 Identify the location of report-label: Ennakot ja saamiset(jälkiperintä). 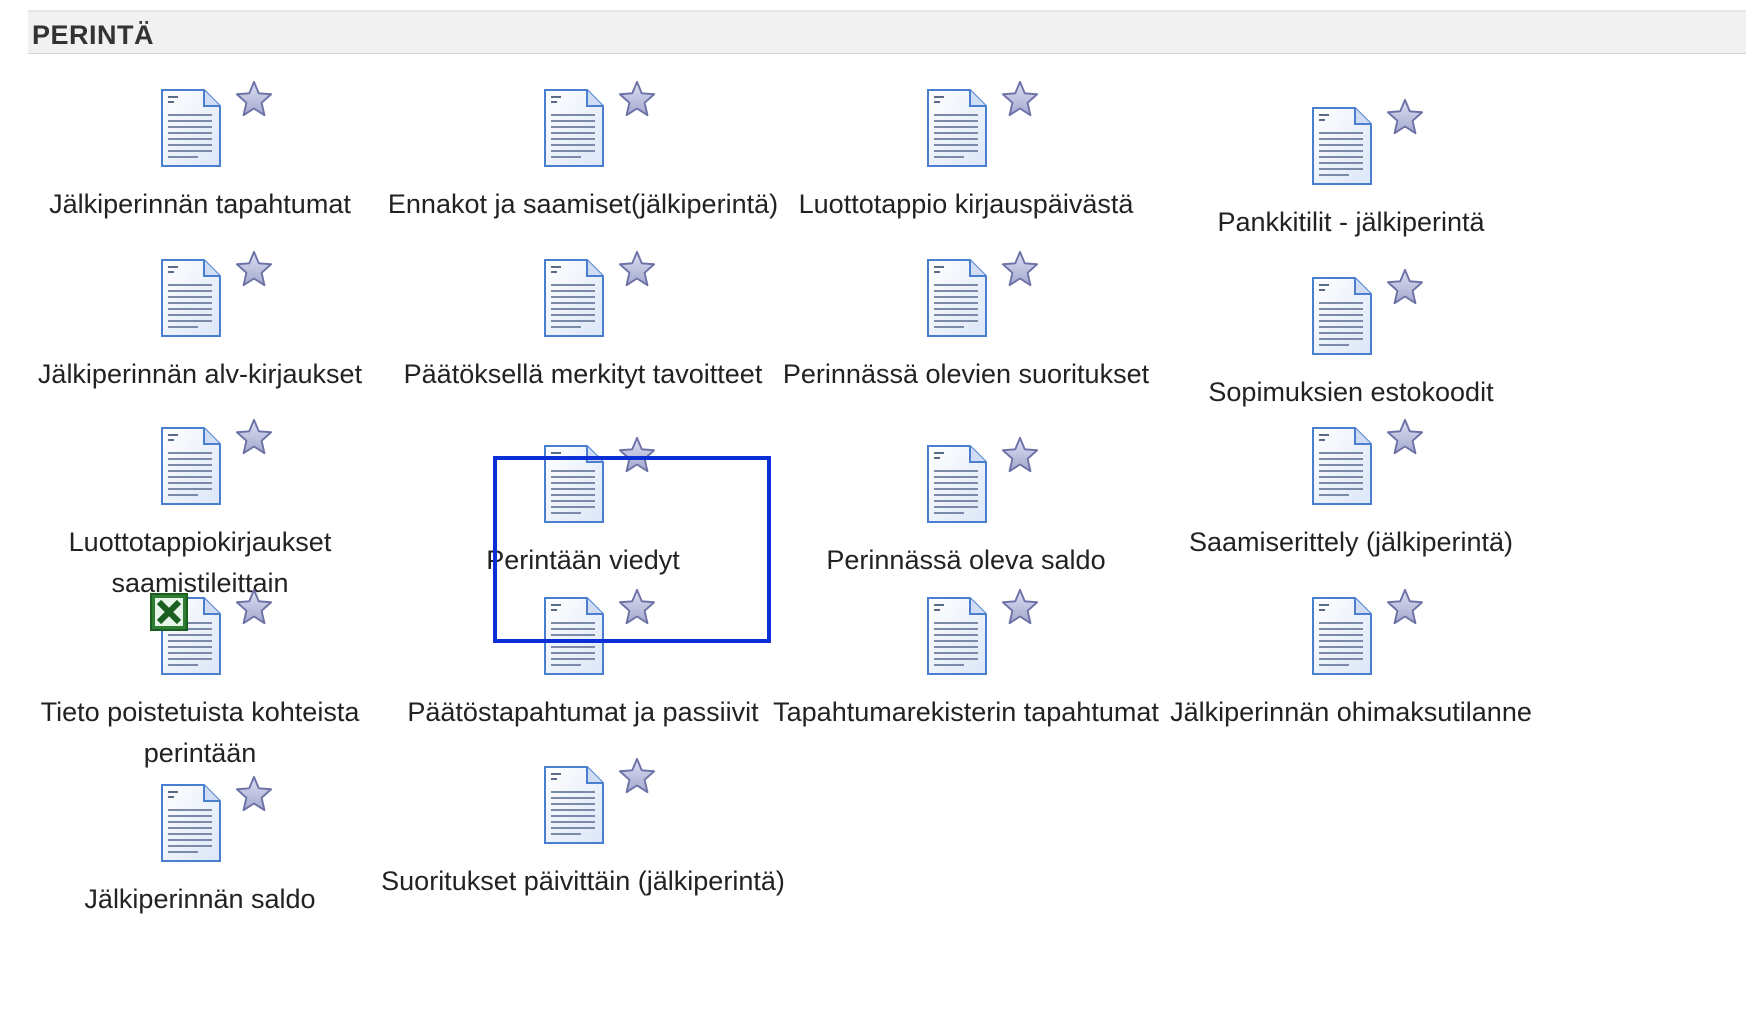
(583, 204).